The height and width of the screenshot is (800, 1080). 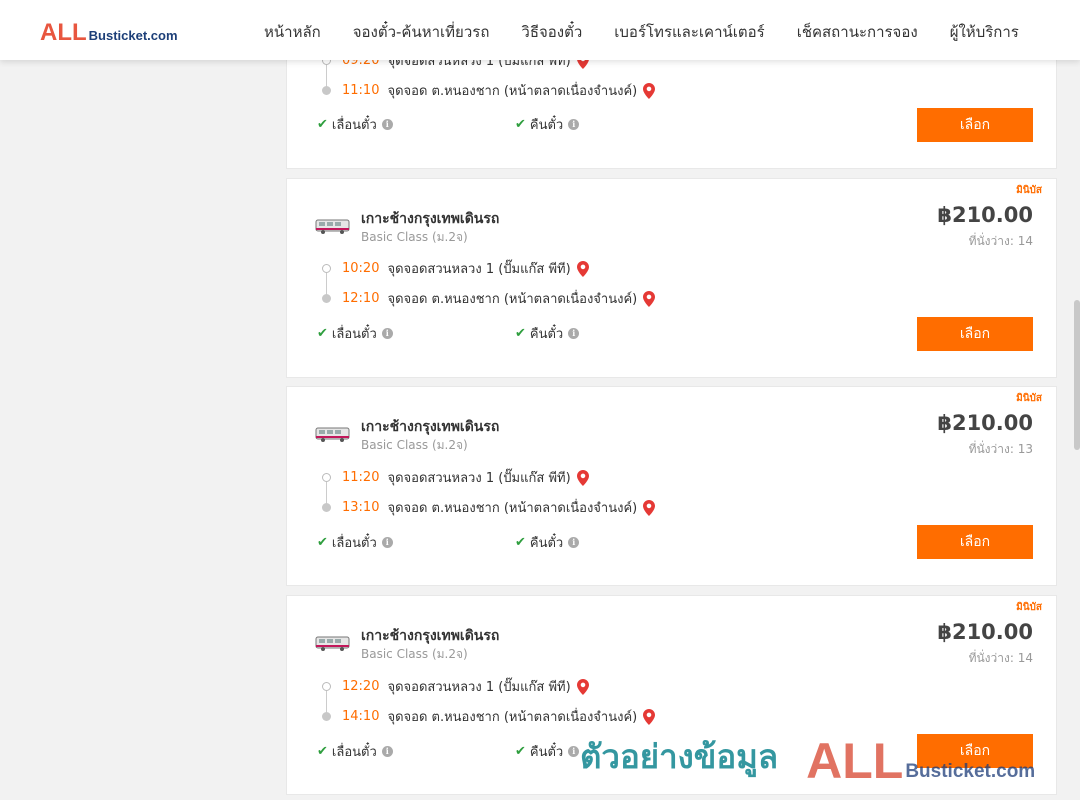 What do you see at coordinates (984, 32) in the screenshot?
I see `nav-providers: ผู้ให้บริการ` at bounding box center [984, 32].